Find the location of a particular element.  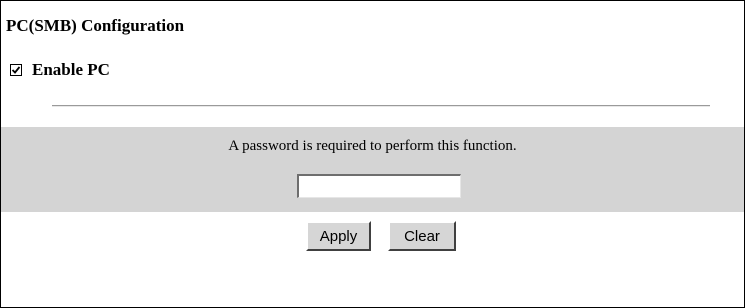

clear-button: Clear is located at coordinates (422, 236).